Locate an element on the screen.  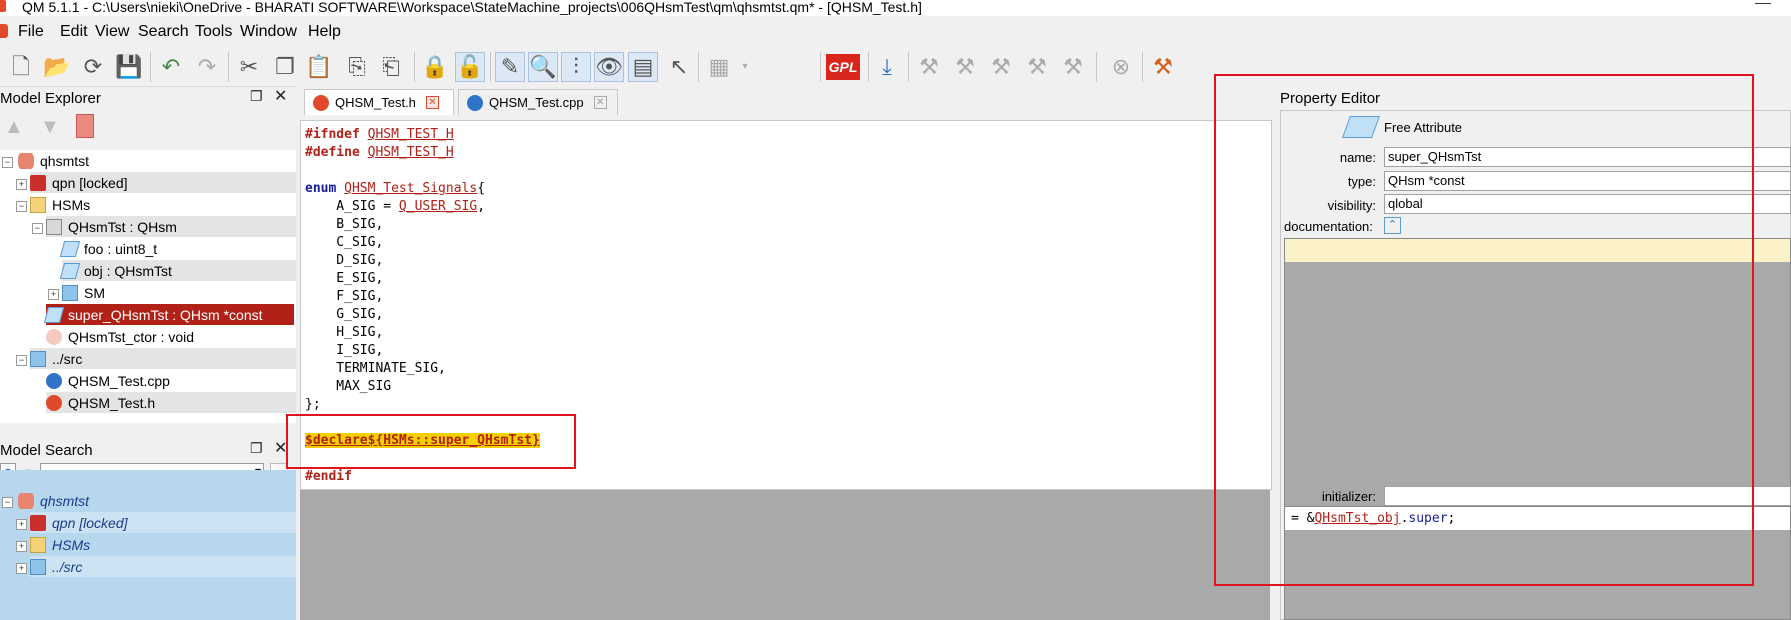
model-search-results: − qhsmtst + qpn [locked] + HSMs + ../src is located at coordinates (148, 545).